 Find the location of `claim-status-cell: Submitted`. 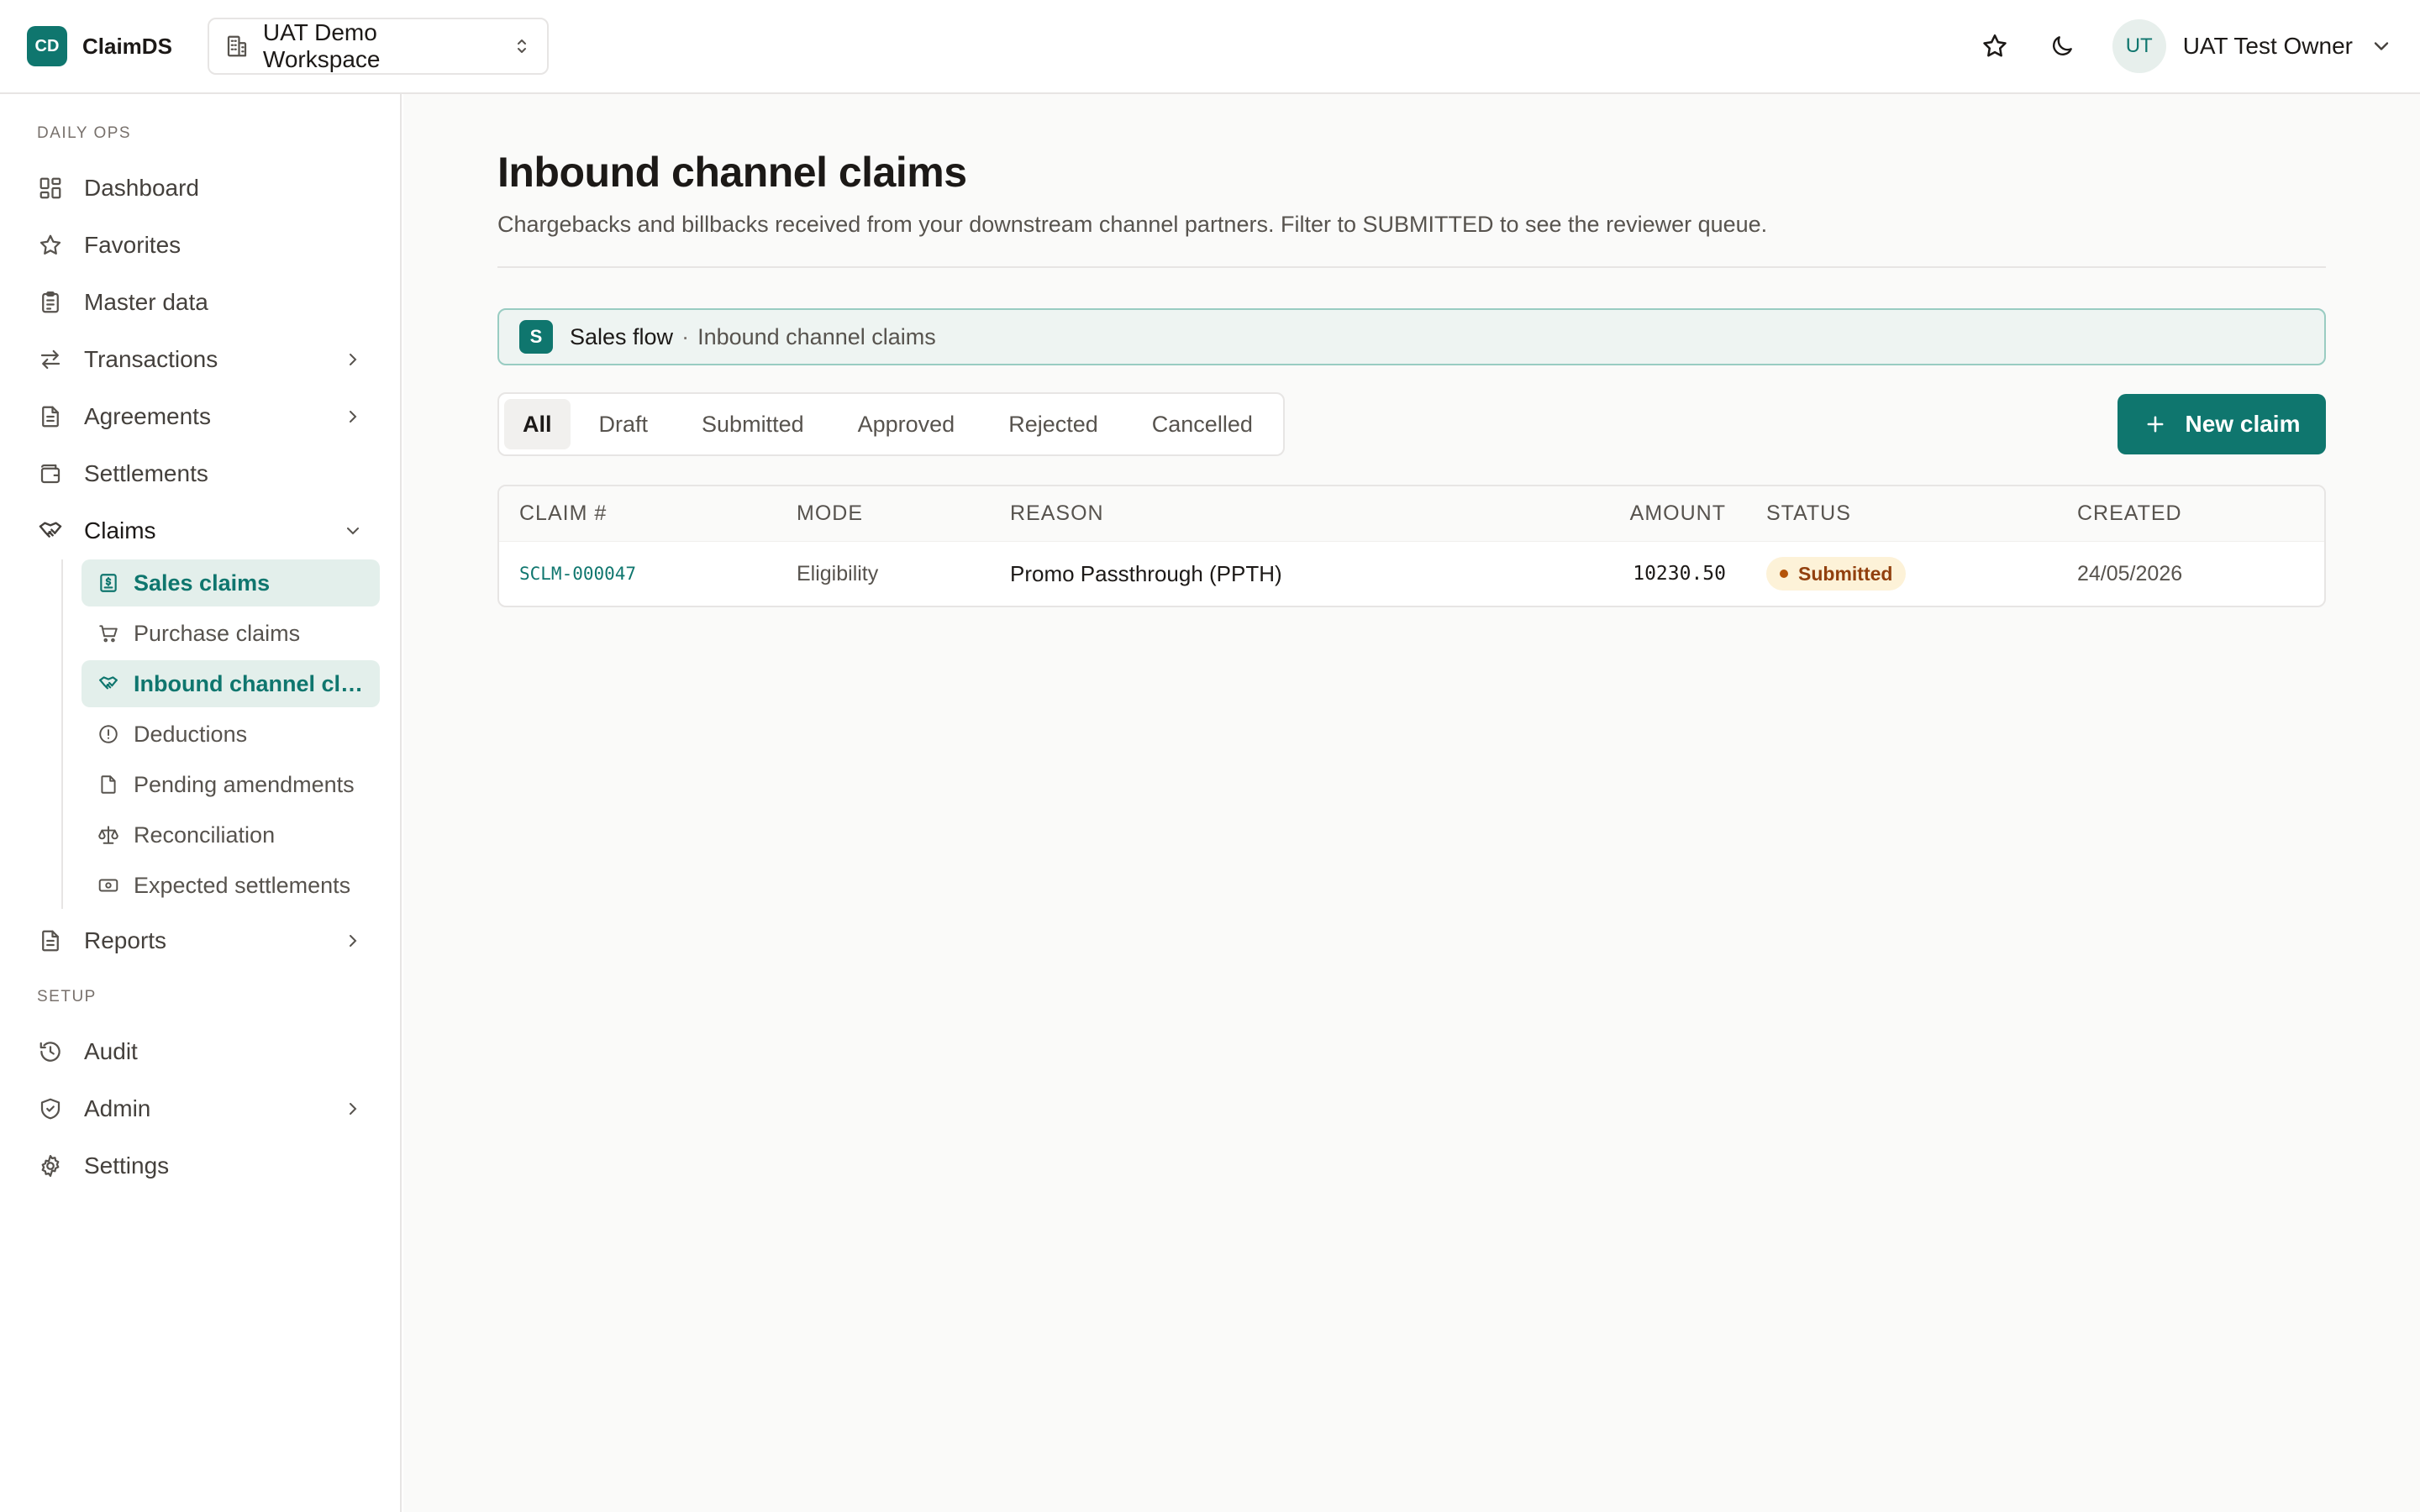

claim-status-cell: Submitted is located at coordinates (1898, 574).